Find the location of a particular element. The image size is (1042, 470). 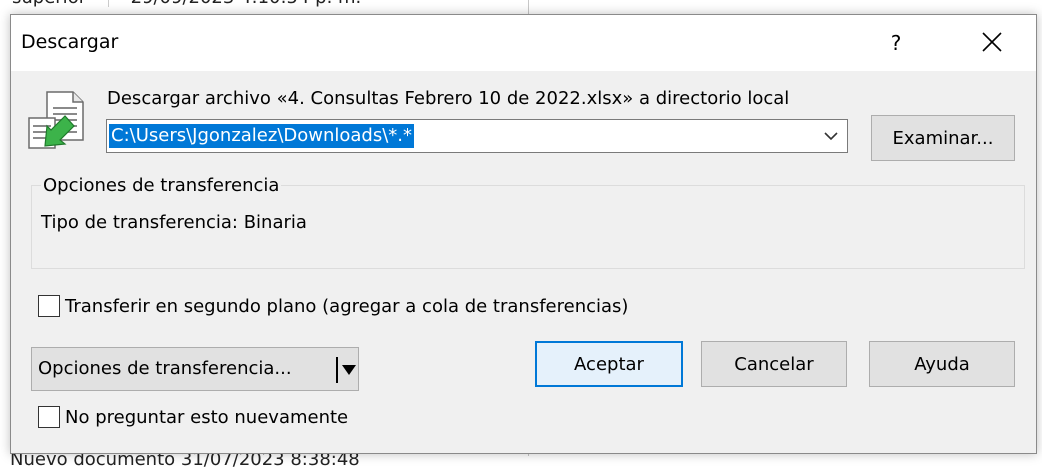

dont-ask-row: No preguntar esto nuevamente is located at coordinates (193, 417).